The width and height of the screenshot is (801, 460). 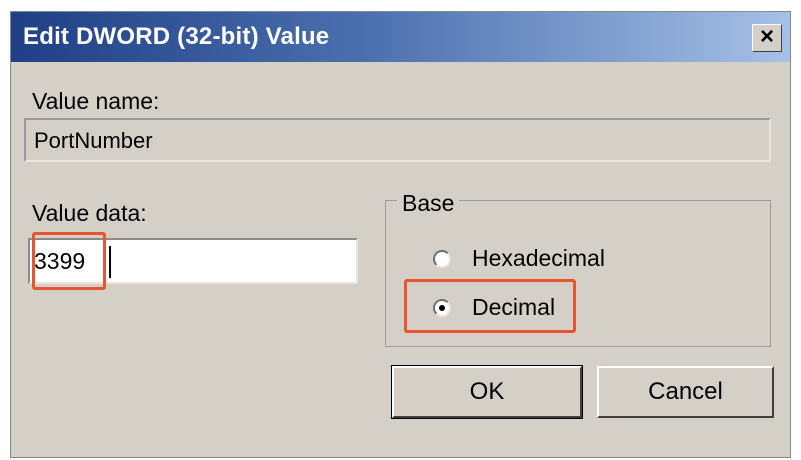 What do you see at coordinates (442, 259) in the screenshot?
I see `hexadecimal-radio` at bounding box center [442, 259].